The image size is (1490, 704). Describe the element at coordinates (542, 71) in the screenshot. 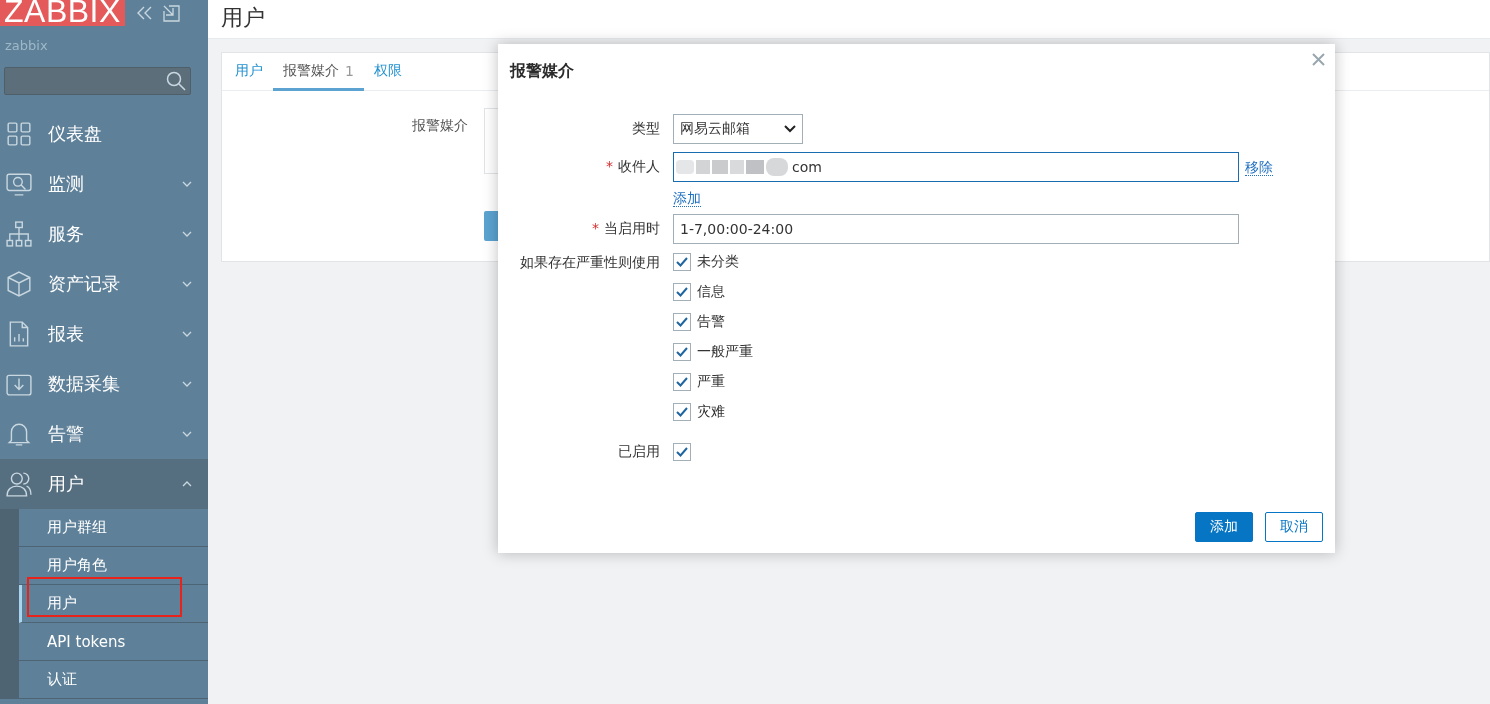

I see `dialog-title: 报警媒介` at that location.